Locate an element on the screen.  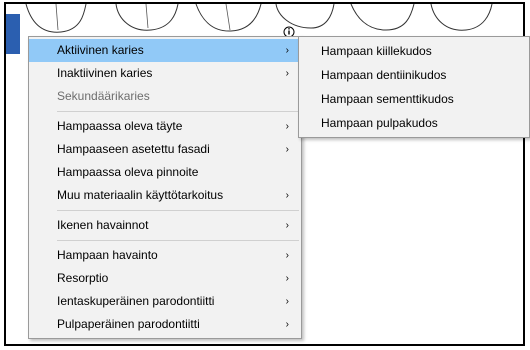
menu-item-label: Pulpaperäinen parodontiitti is located at coordinates (128, 324).